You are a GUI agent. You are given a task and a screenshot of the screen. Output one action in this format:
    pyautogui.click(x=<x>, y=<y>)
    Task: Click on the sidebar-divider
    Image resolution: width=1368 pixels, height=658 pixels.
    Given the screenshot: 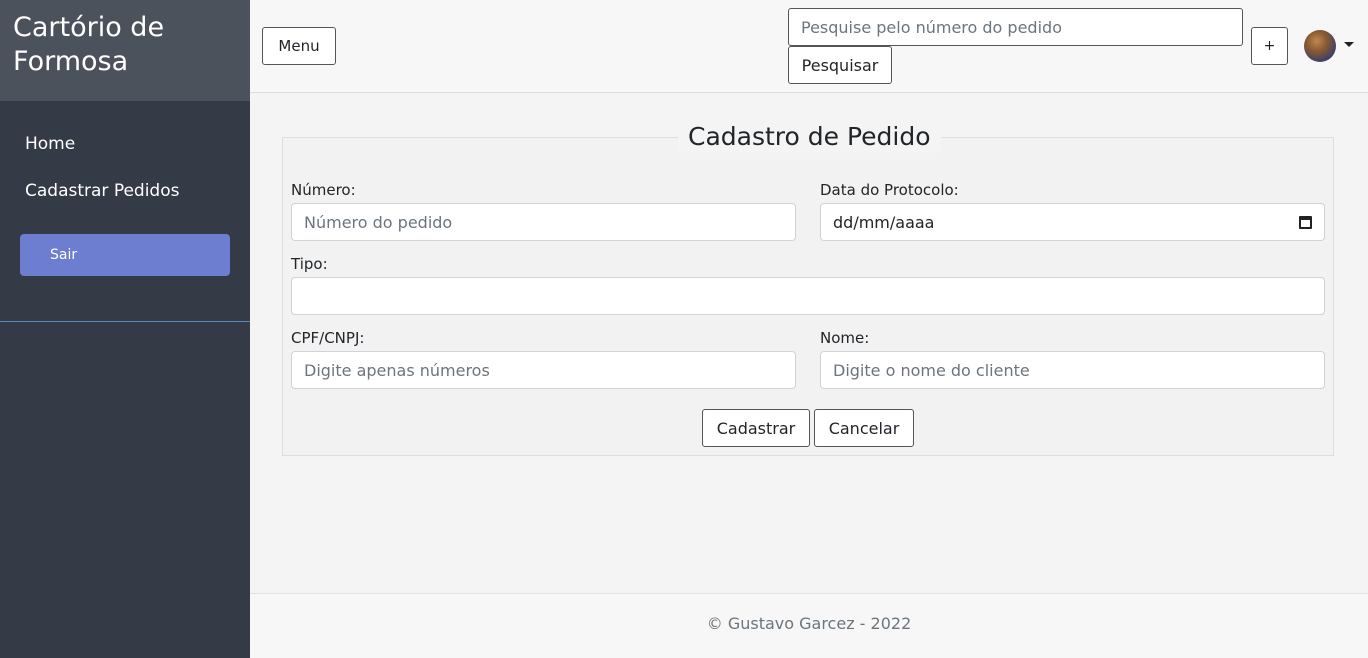 What is the action you would take?
    pyautogui.click(x=125, y=321)
    